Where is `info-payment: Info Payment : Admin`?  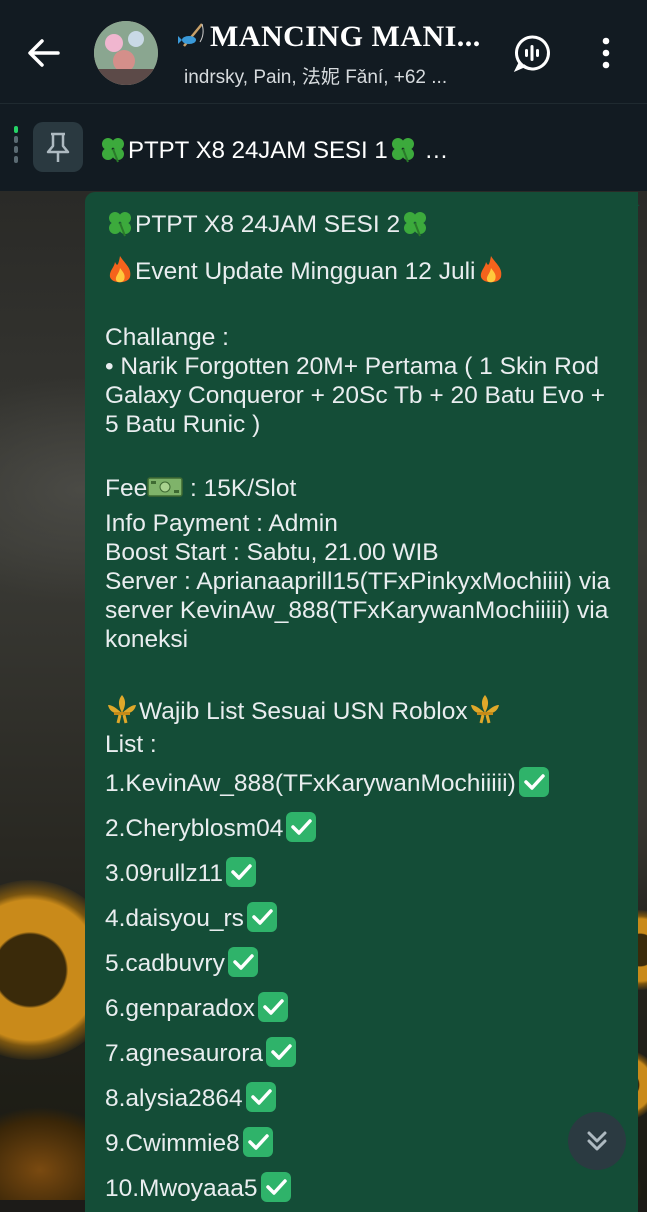 info-payment: Info Payment : Admin is located at coordinates (221, 523).